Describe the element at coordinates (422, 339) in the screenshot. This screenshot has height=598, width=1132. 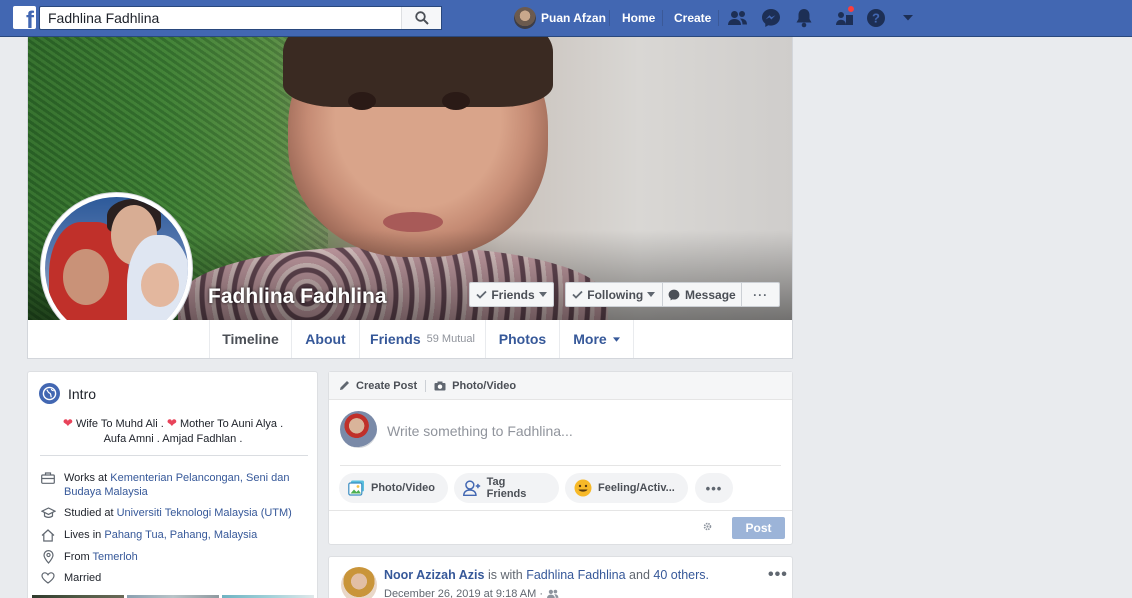
I see `tab-friends: Friends 59 Mutual` at that location.